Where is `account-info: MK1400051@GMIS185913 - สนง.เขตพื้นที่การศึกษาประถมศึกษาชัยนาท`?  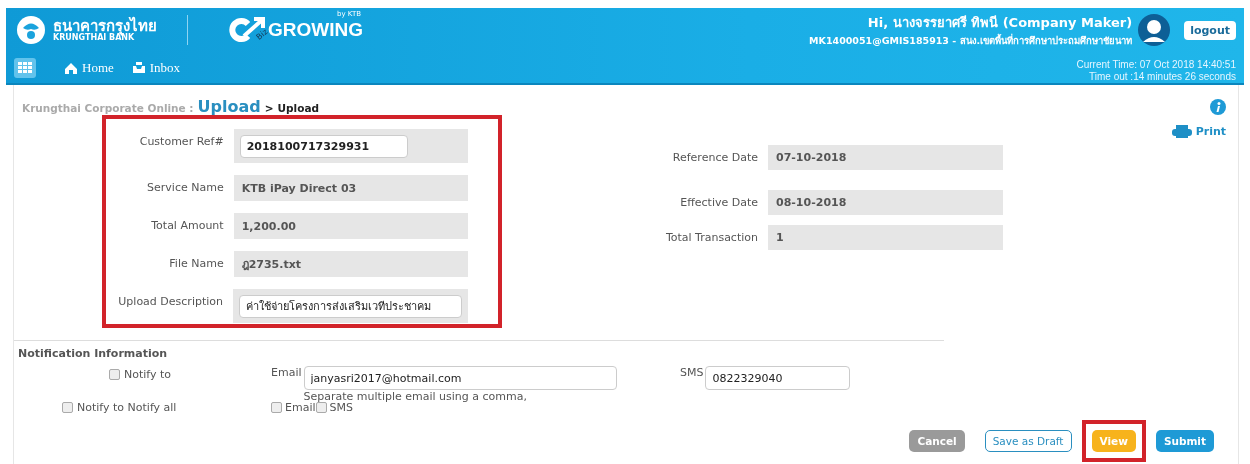
account-info: MK1400051@GMIS185913 - สนง.เขตพื้นที่การศึกษาประถมศึกษาชัยนาท is located at coordinates (971, 40).